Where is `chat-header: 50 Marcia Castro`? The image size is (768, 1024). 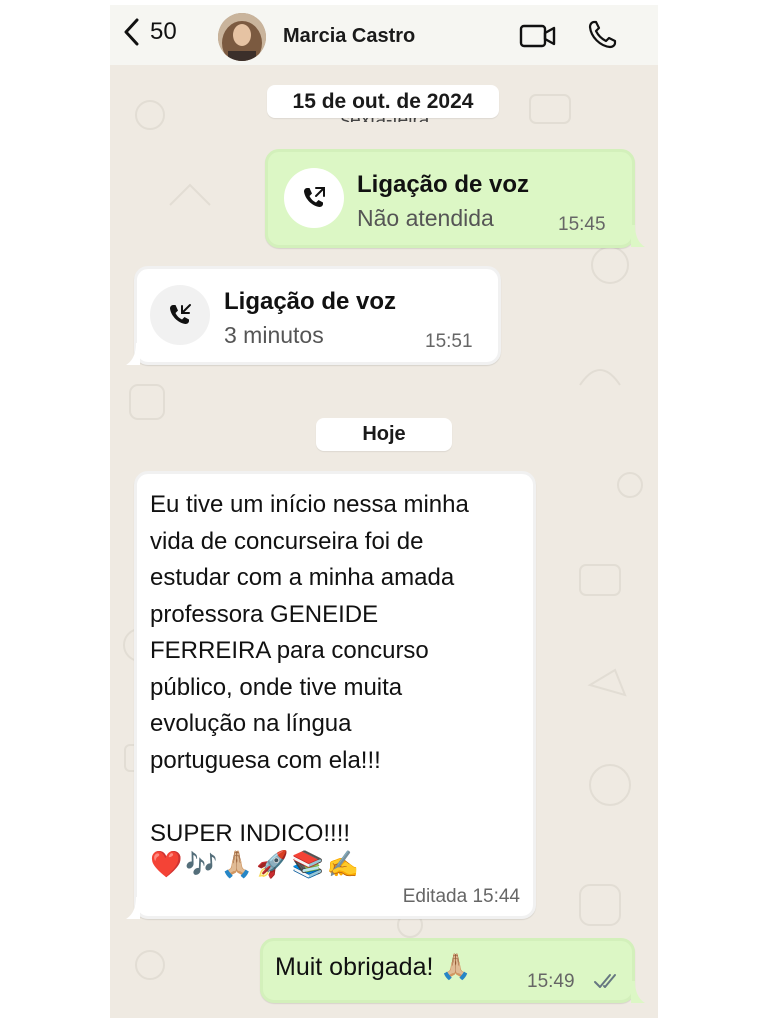 chat-header: 50 Marcia Castro is located at coordinates (384, 35).